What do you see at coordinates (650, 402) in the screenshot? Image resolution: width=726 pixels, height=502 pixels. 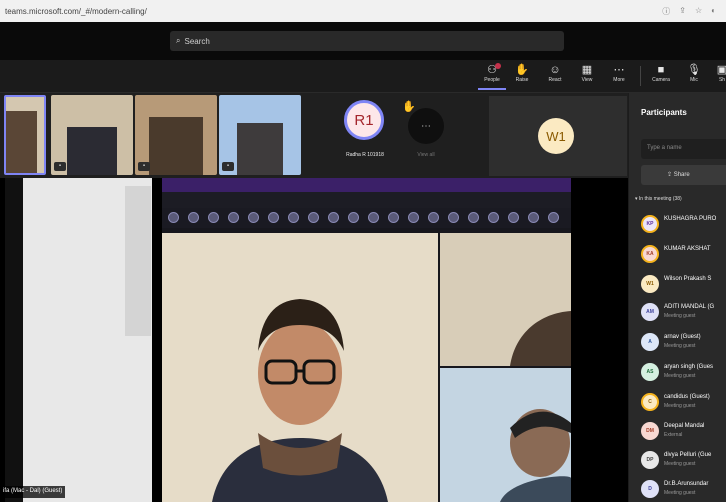 I see `avatar: C` at bounding box center [650, 402].